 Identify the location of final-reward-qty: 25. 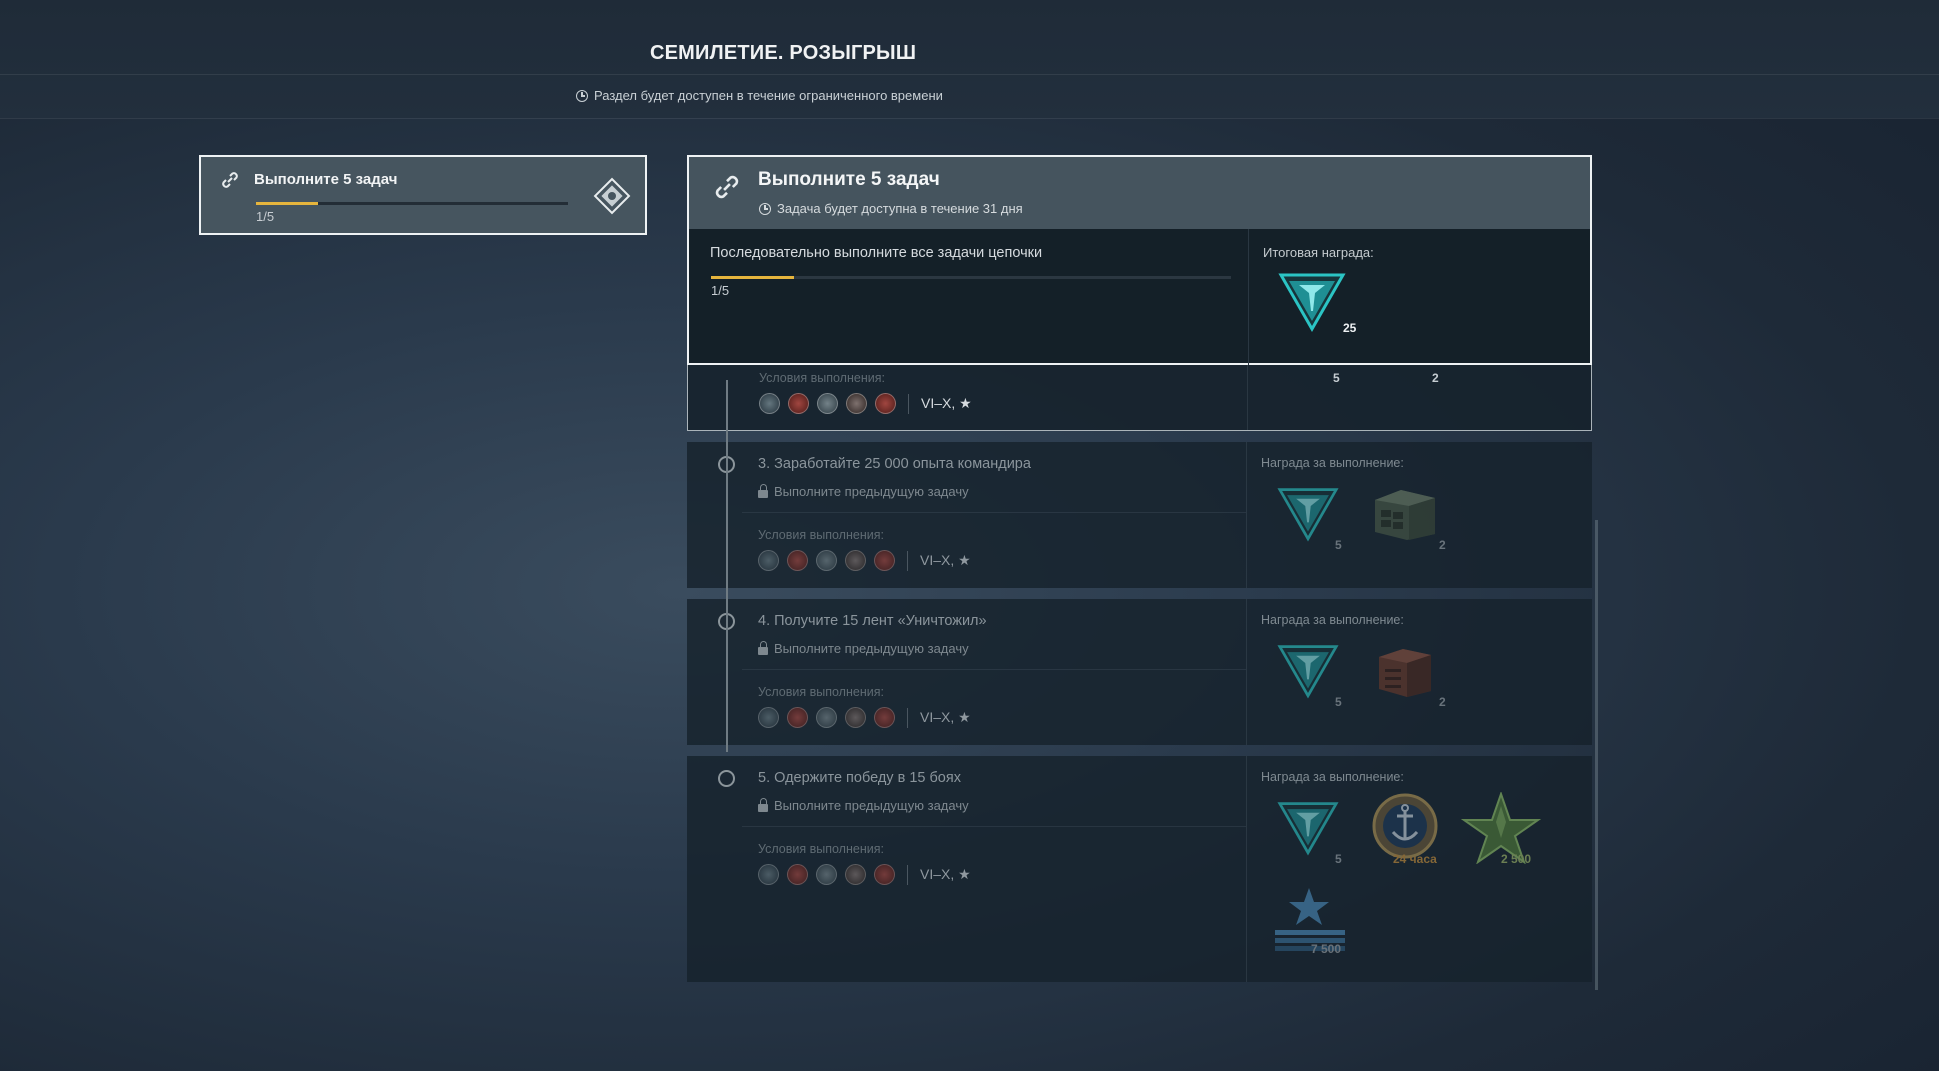
(1350, 328).